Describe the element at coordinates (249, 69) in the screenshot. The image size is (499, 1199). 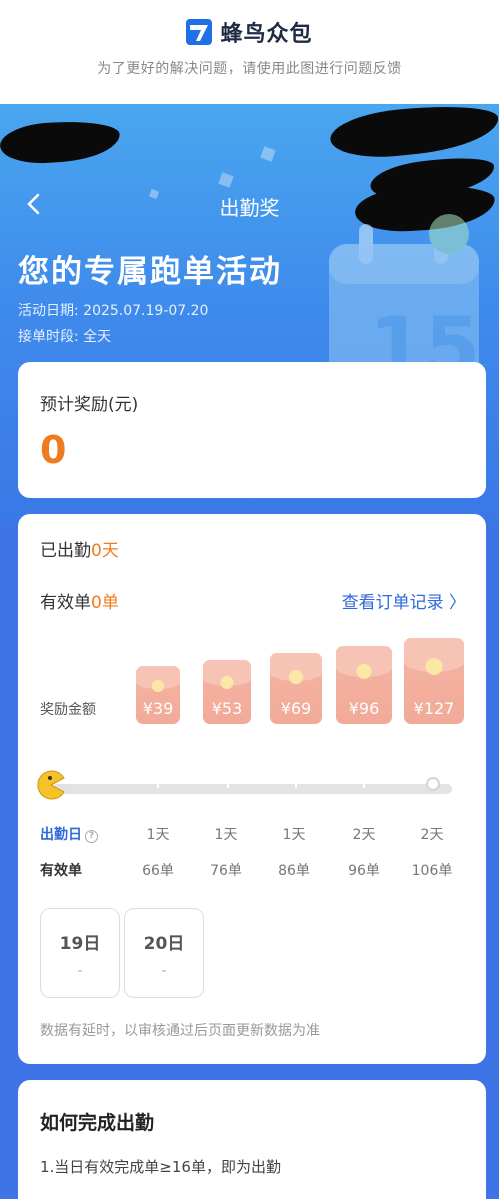
I see `feedback-tip: 为了更好的解决问题，请使用此图进行问题反馈` at that location.